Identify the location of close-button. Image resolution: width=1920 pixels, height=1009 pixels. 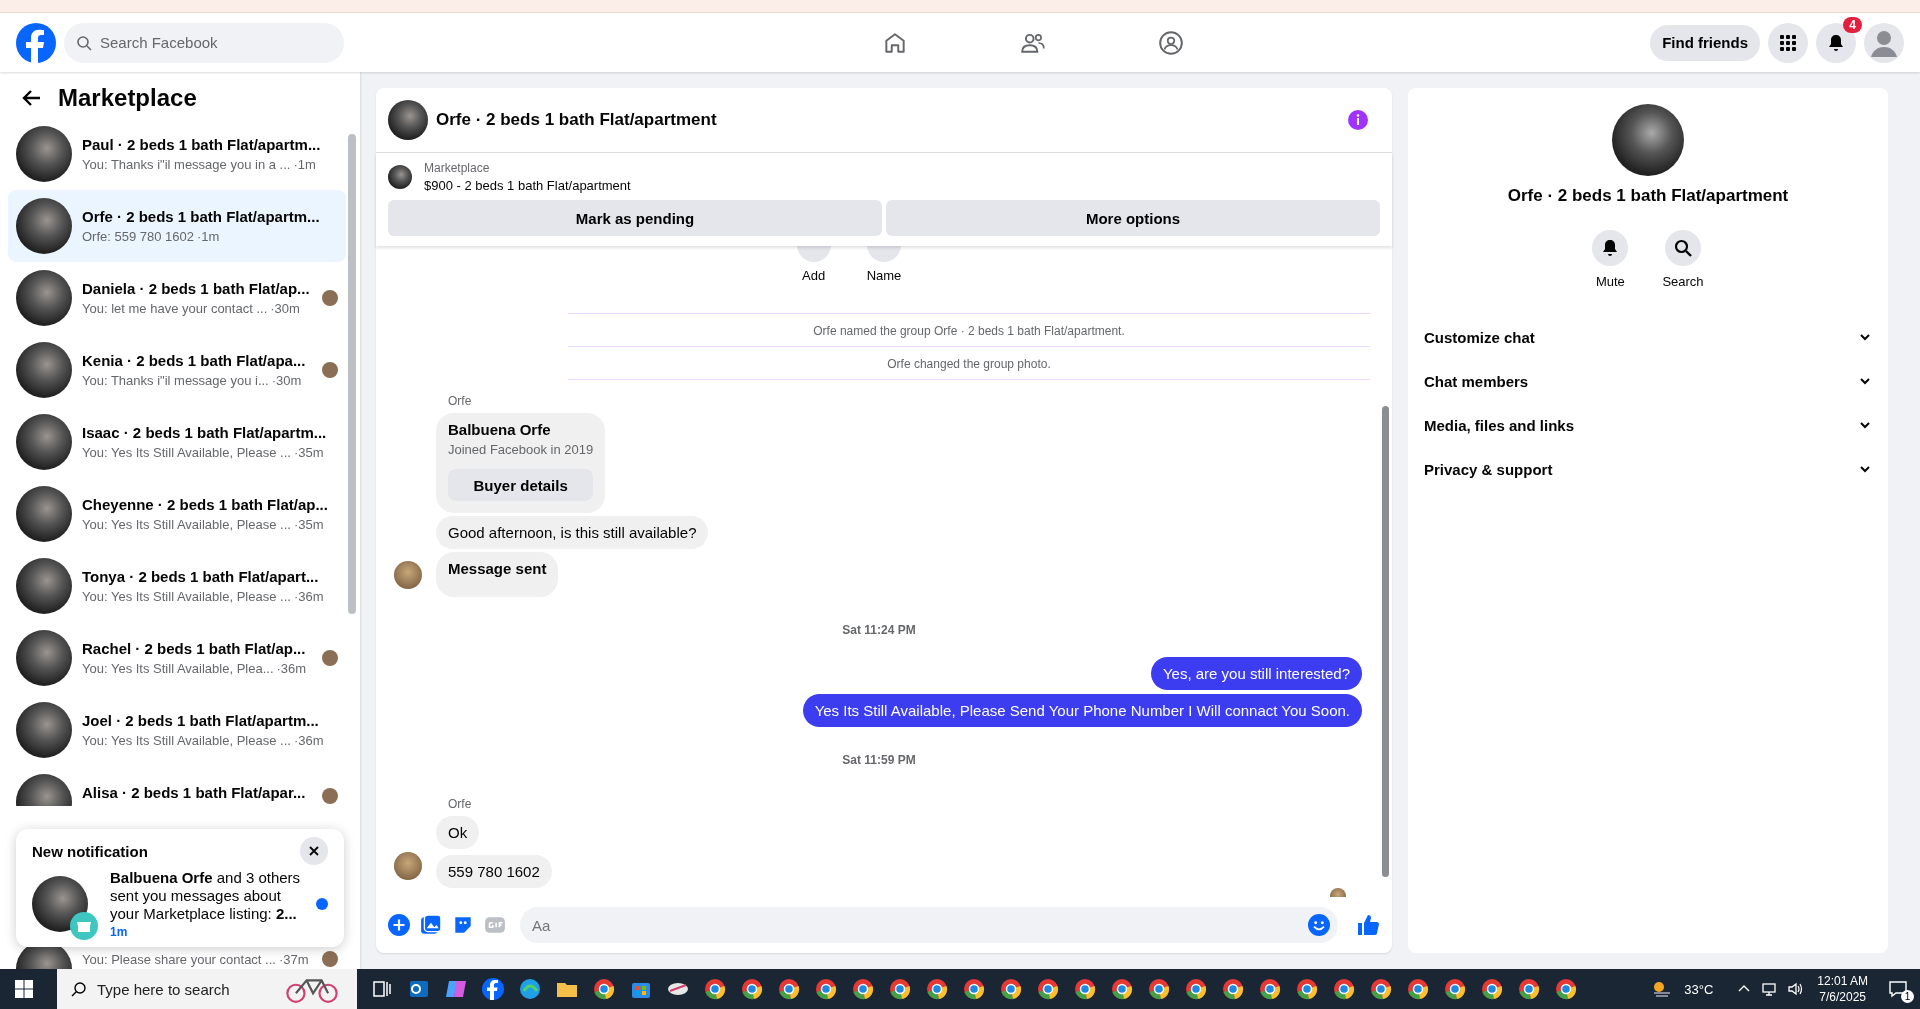
(314, 851).